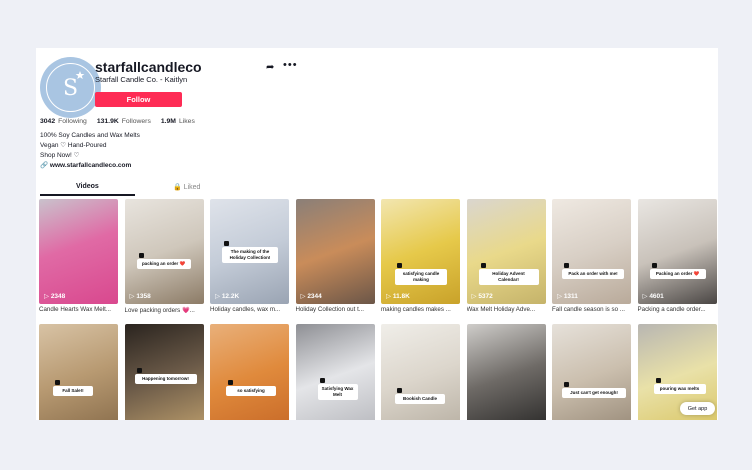  I want to click on profile-tabs: Videos 🔒 Liked, so click(177, 187).